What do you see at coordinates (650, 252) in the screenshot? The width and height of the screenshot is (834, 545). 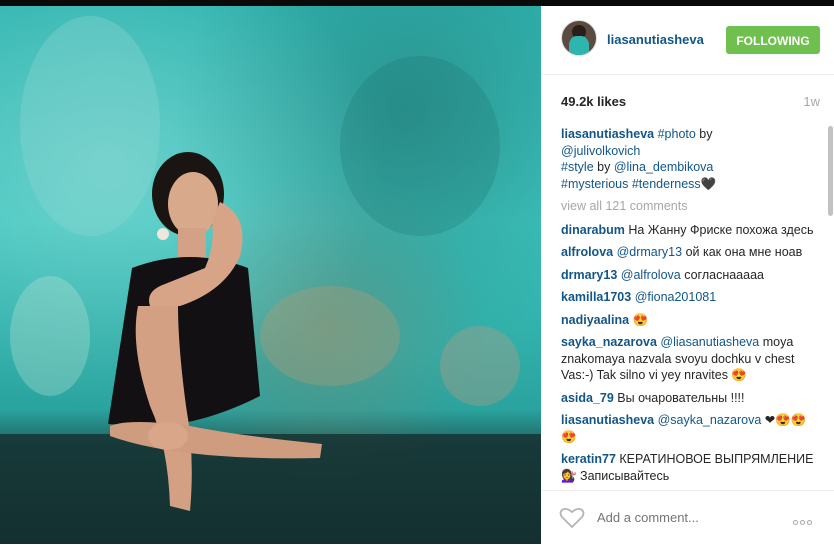 I see `comment-mention: @drmary13` at bounding box center [650, 252].